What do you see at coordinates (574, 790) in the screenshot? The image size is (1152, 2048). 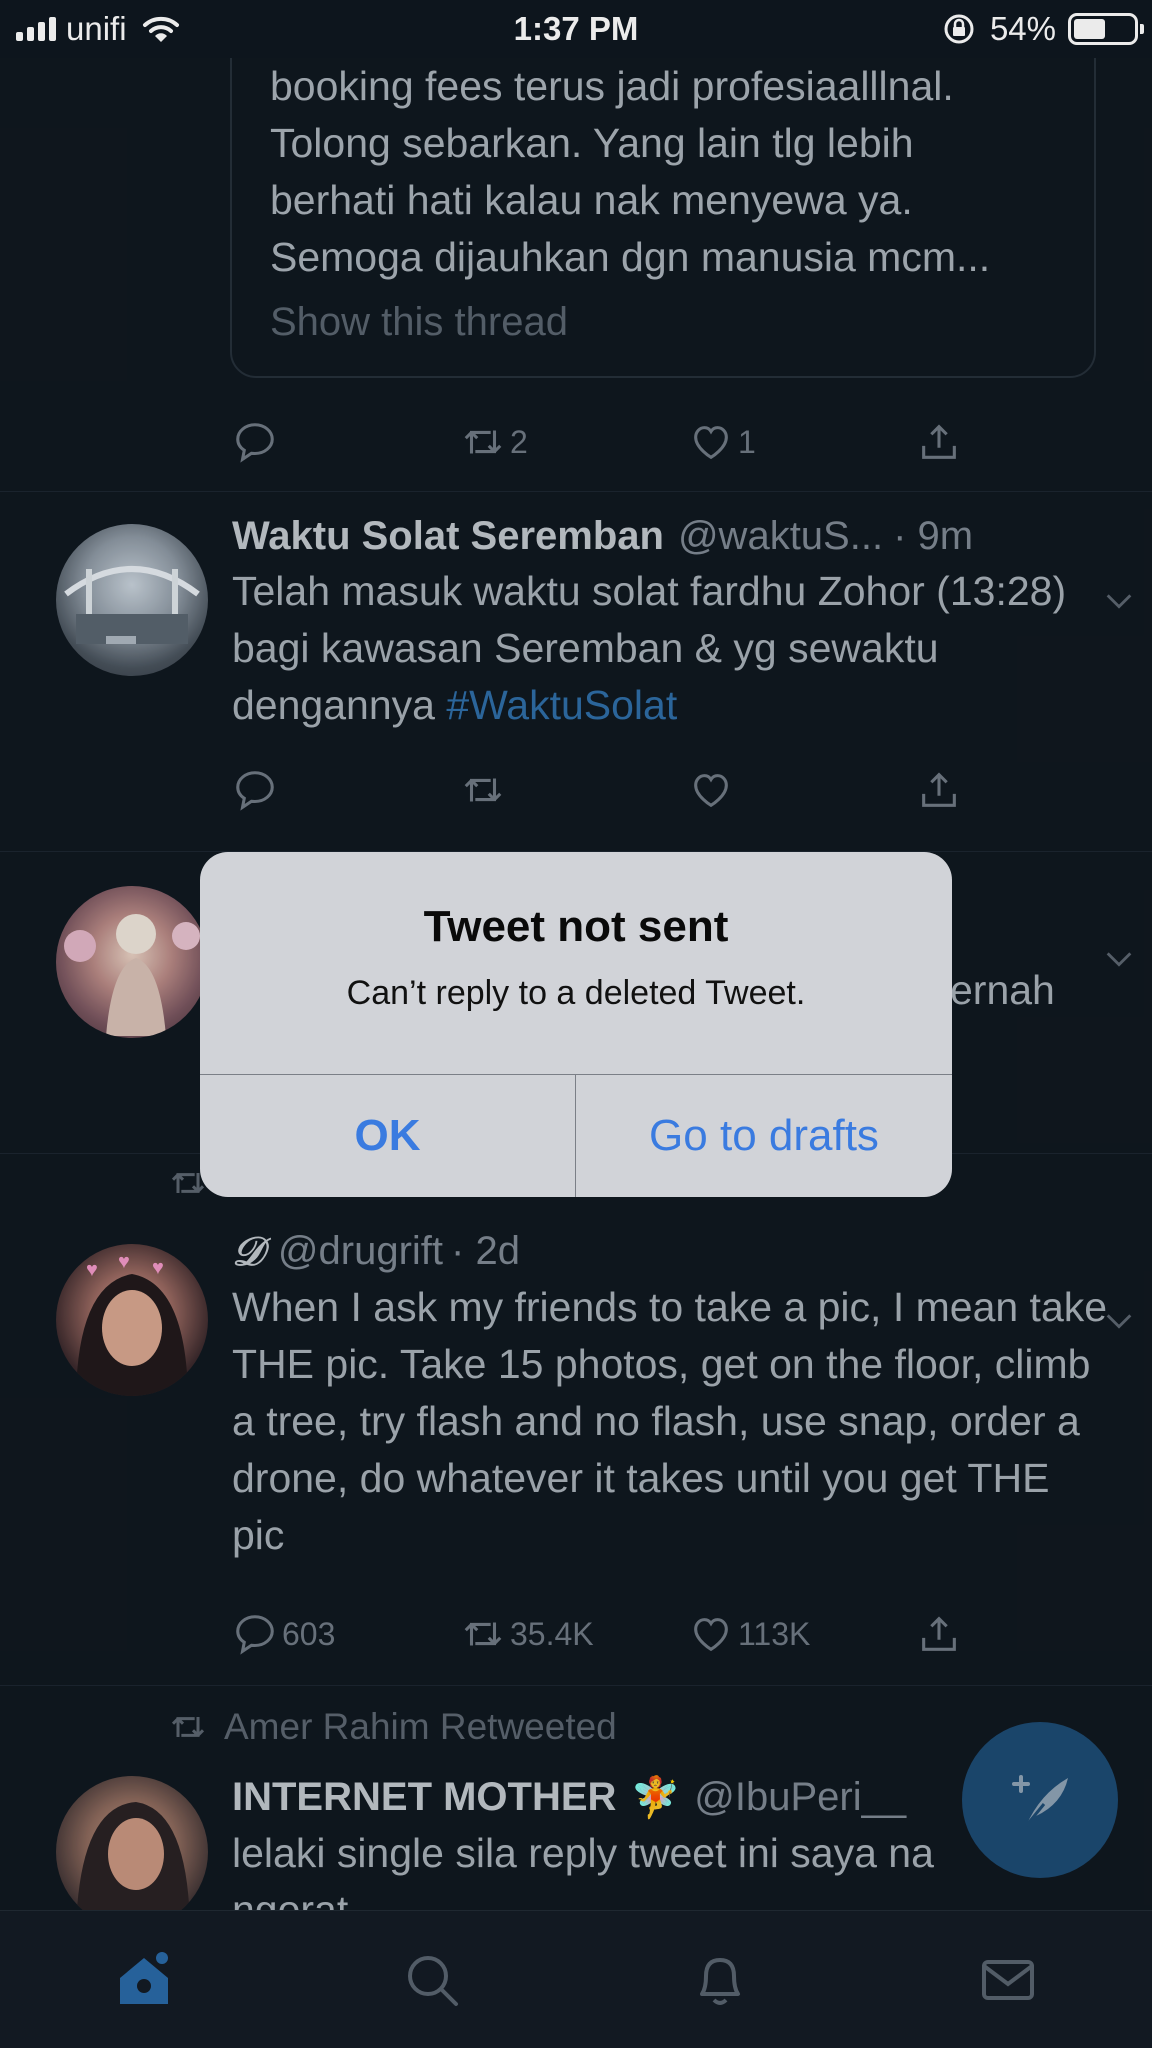 I see `retweet-button` at bounding box center [574, 790].